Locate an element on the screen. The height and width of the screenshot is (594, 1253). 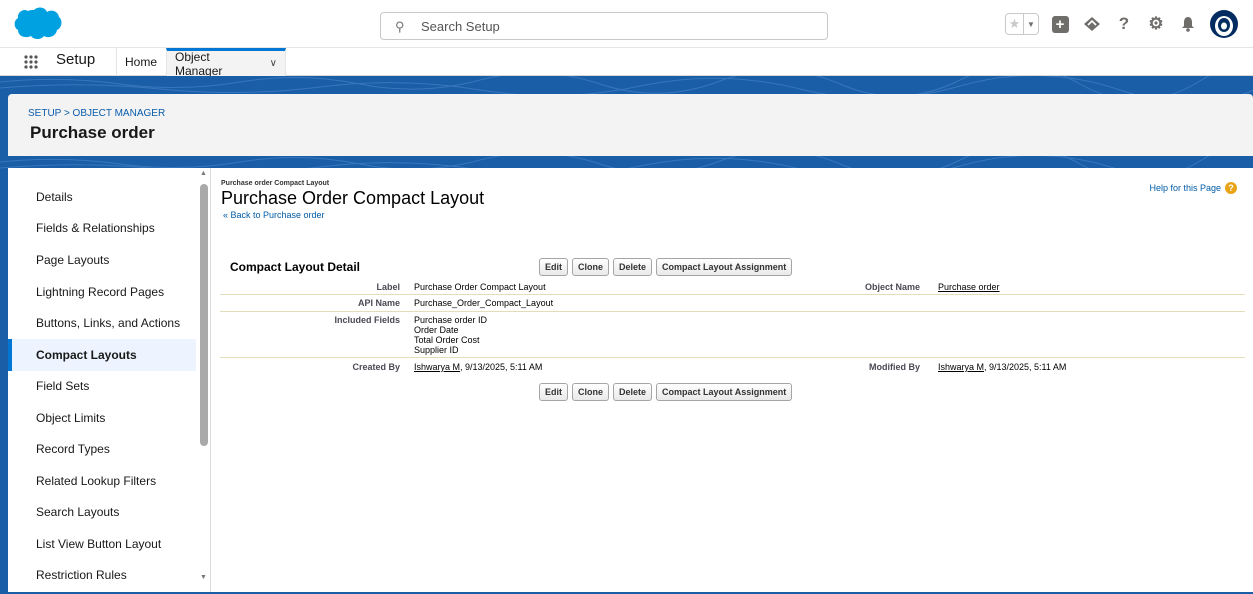
modified-by-value: Ishwarya M, 9/13/2025, 5:11 AM is located at coordinates (1002, 367).